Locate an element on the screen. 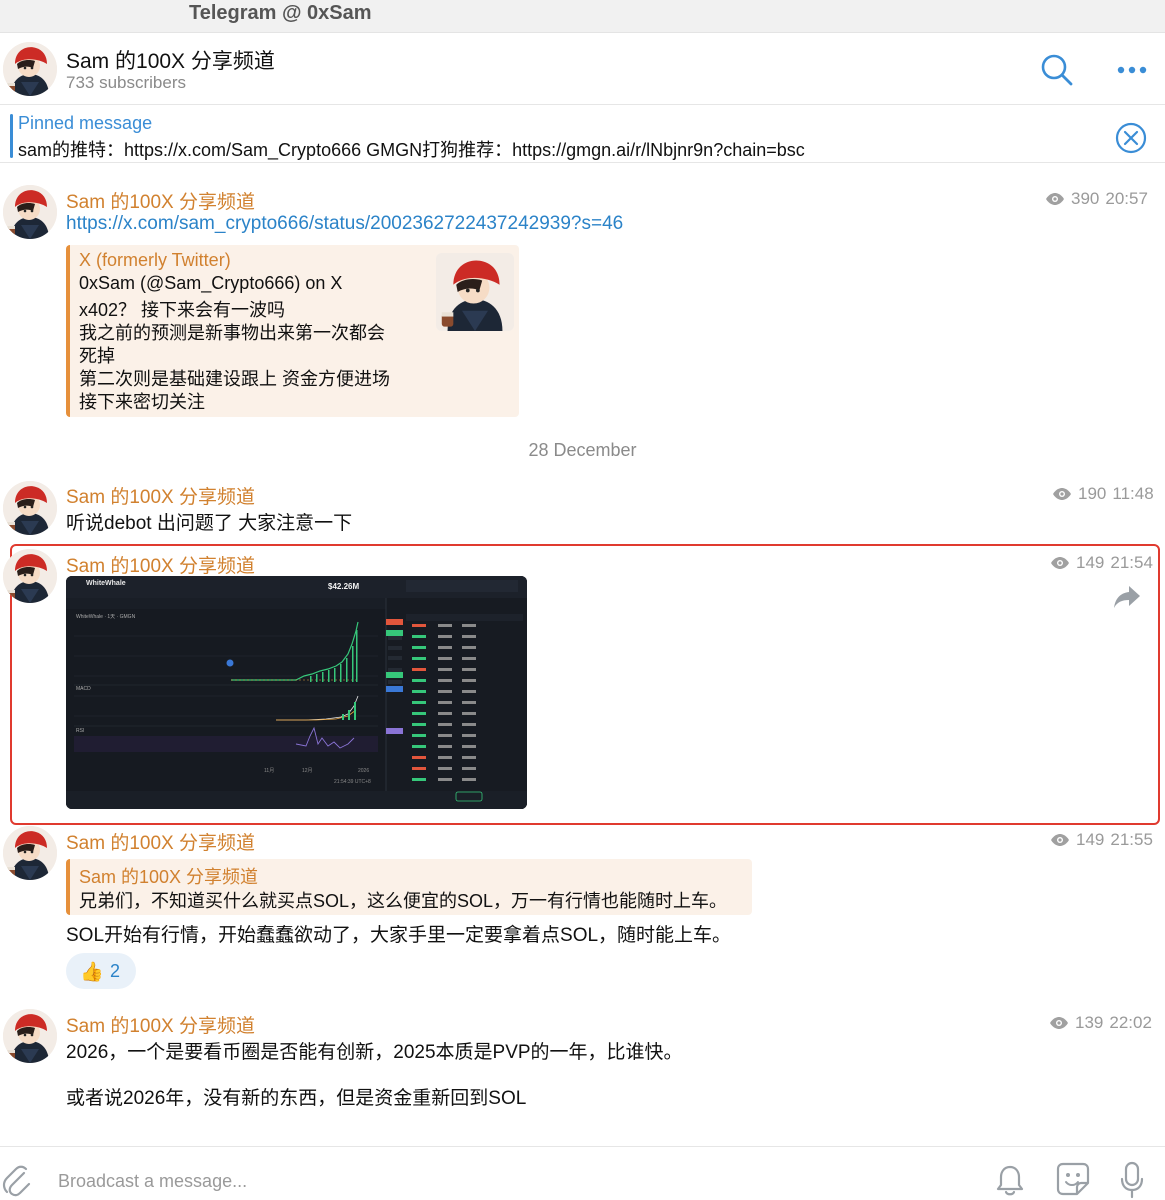 Image resolution: width=1165 pixels, height=1200 pixels. reaction-chip: 👍 2 is located at coordinates (101, 971).